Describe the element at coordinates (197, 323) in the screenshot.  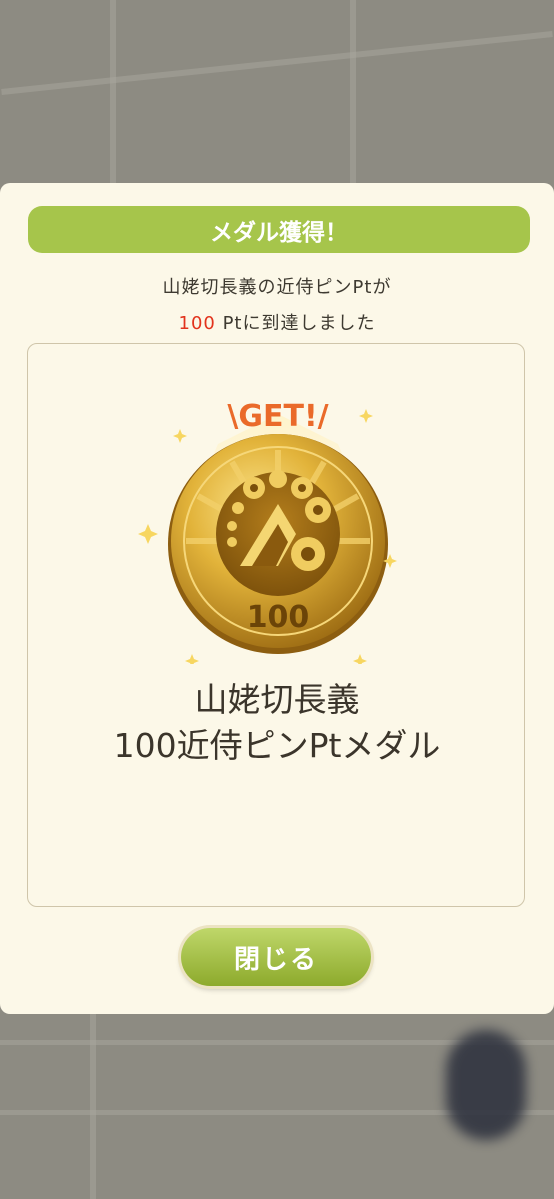
I see `points-value: 100` at that location.